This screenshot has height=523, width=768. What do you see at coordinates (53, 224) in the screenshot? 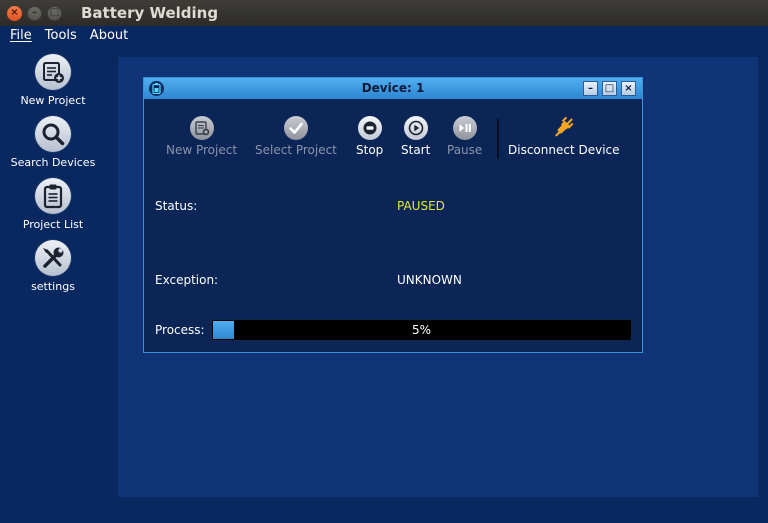
I see `sidebar-project-list-label: Project List` at bounding box center [53, 224].